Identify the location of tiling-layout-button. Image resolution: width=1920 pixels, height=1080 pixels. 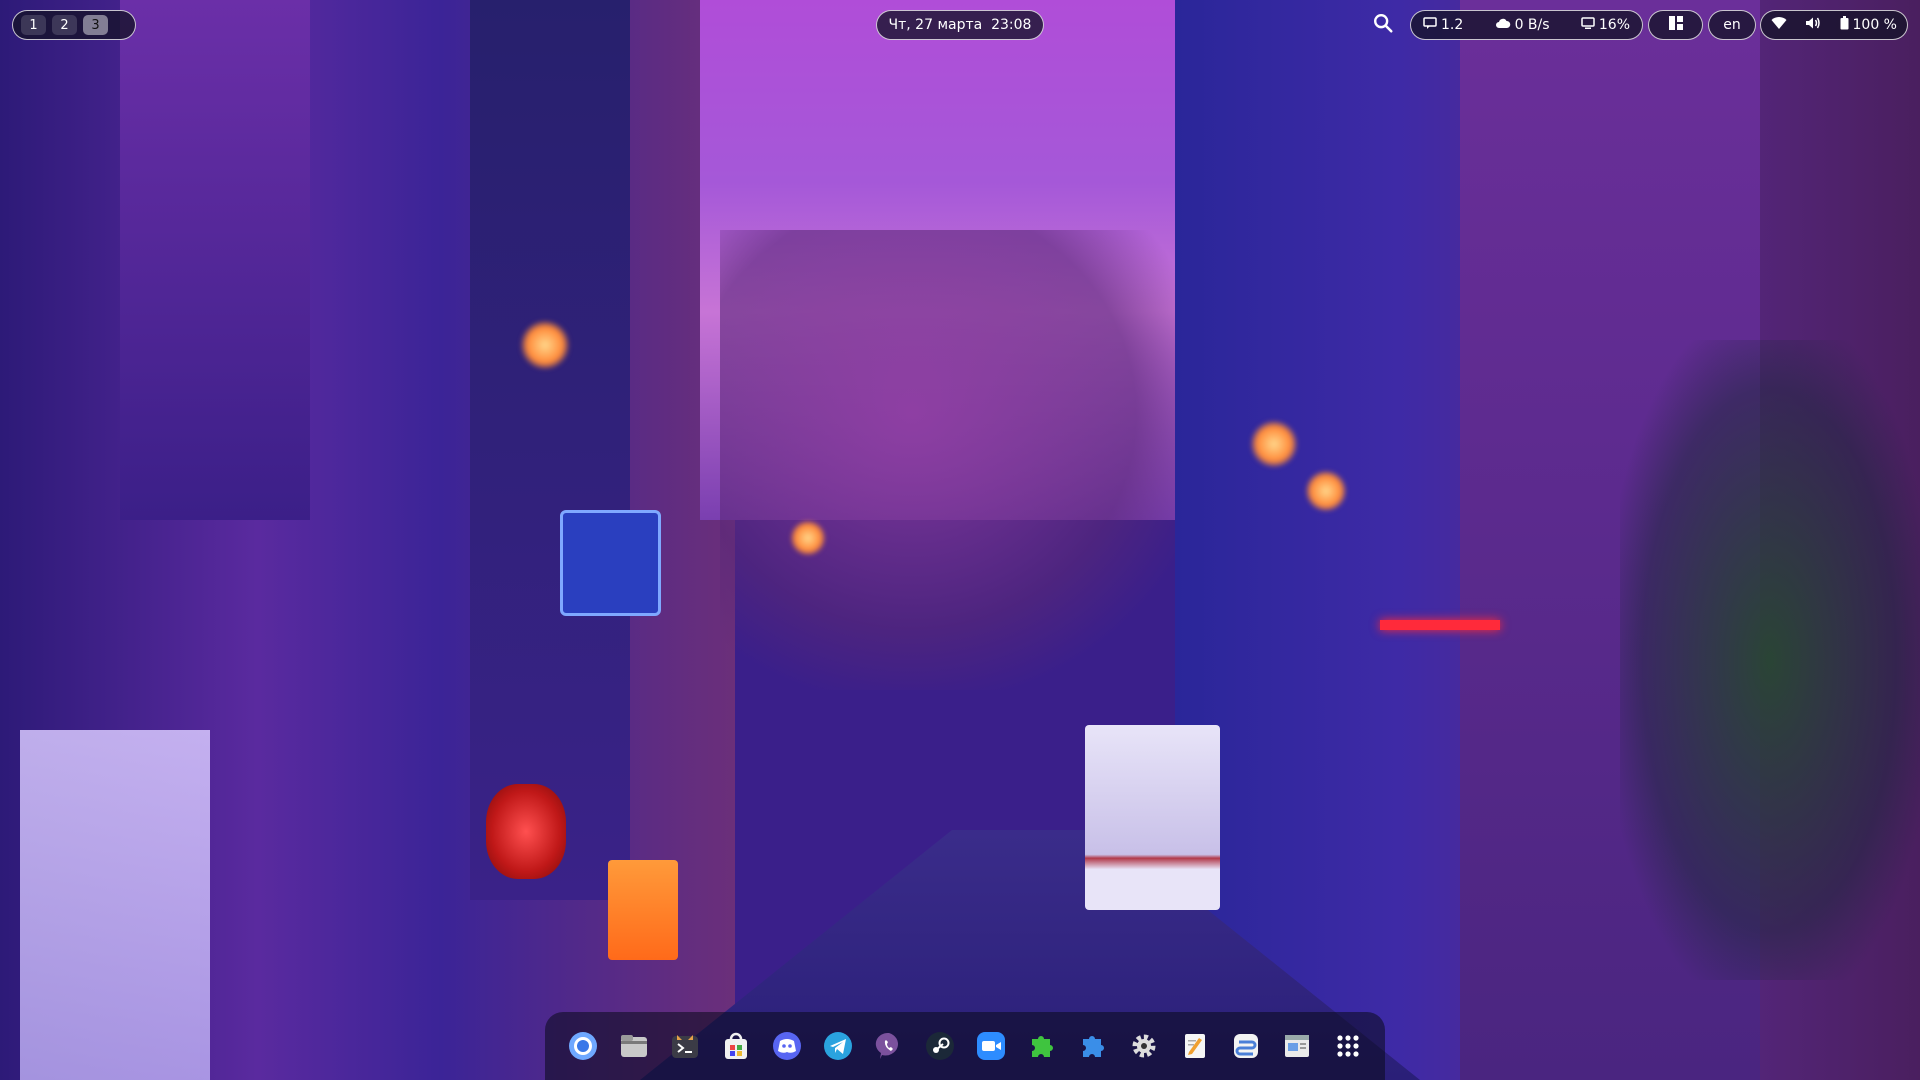
(1675, 25).